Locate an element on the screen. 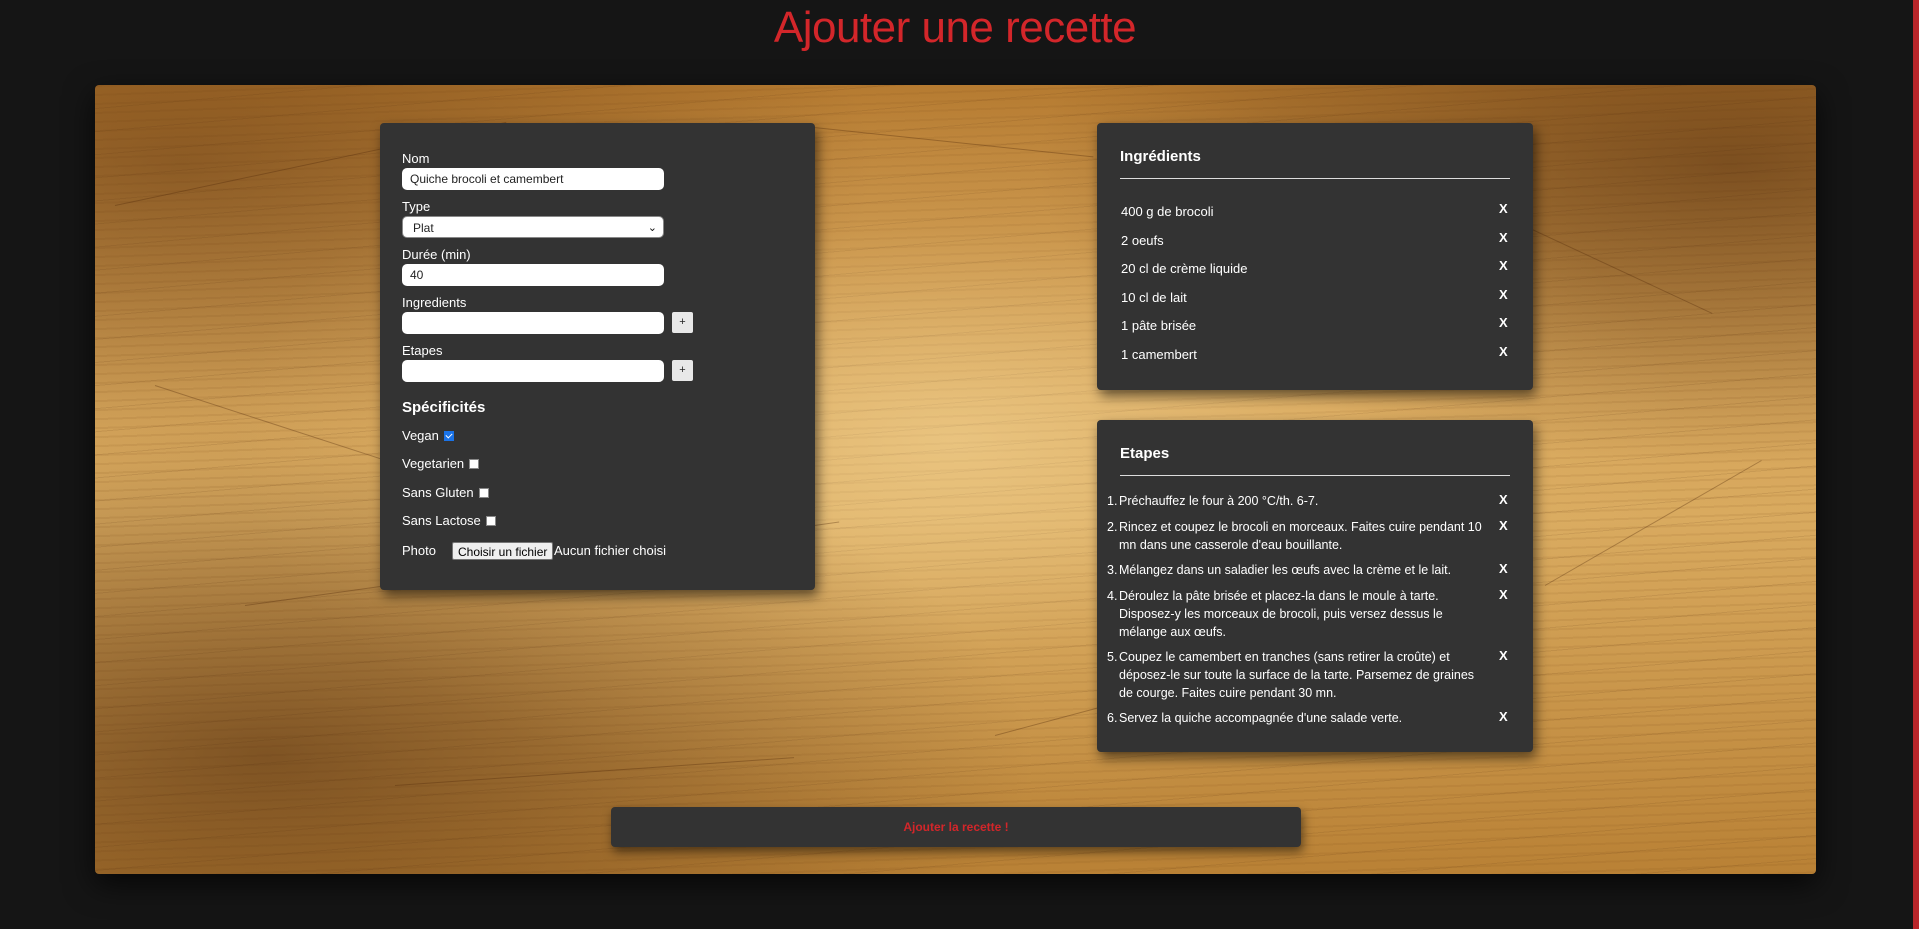 This screenshot has width=1919, height=929. duration-input: 40 is located at coordinates (533, 275).